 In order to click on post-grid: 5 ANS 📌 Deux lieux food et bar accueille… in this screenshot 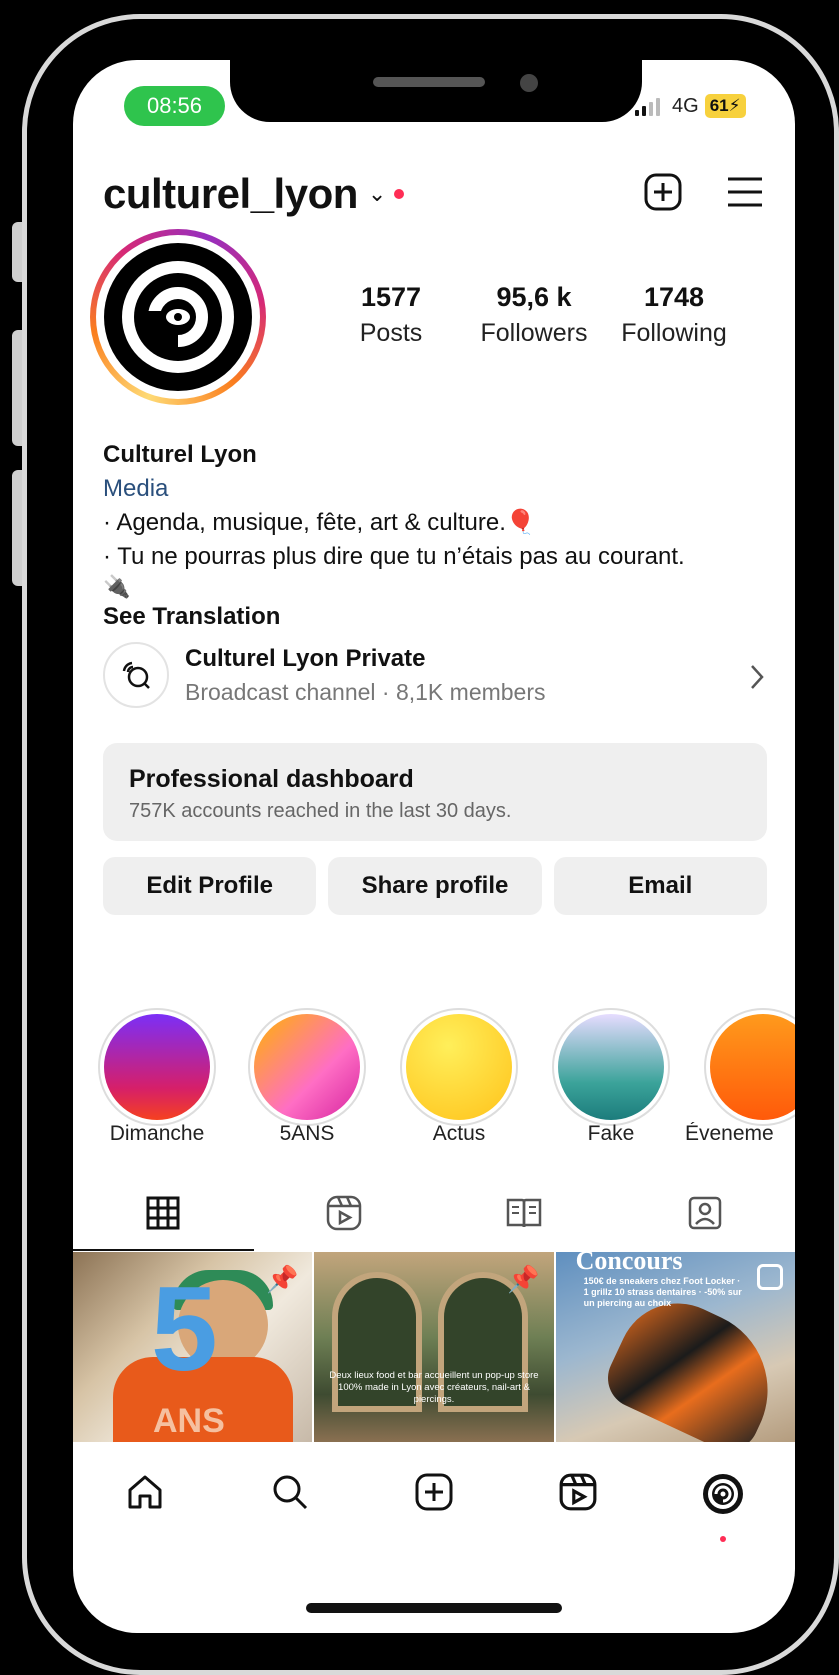, I will do `click(434, 1347)`.